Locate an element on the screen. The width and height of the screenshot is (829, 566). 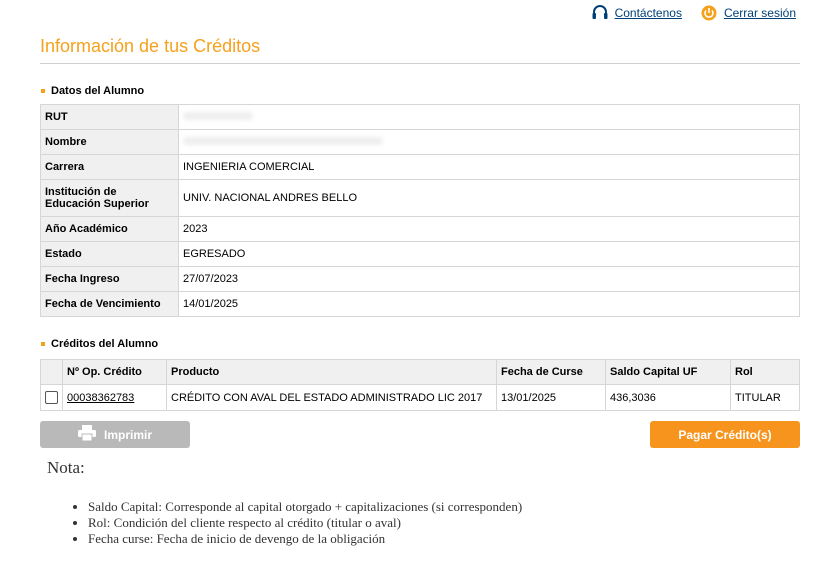
power-icon is located at coordinates (709, 13).